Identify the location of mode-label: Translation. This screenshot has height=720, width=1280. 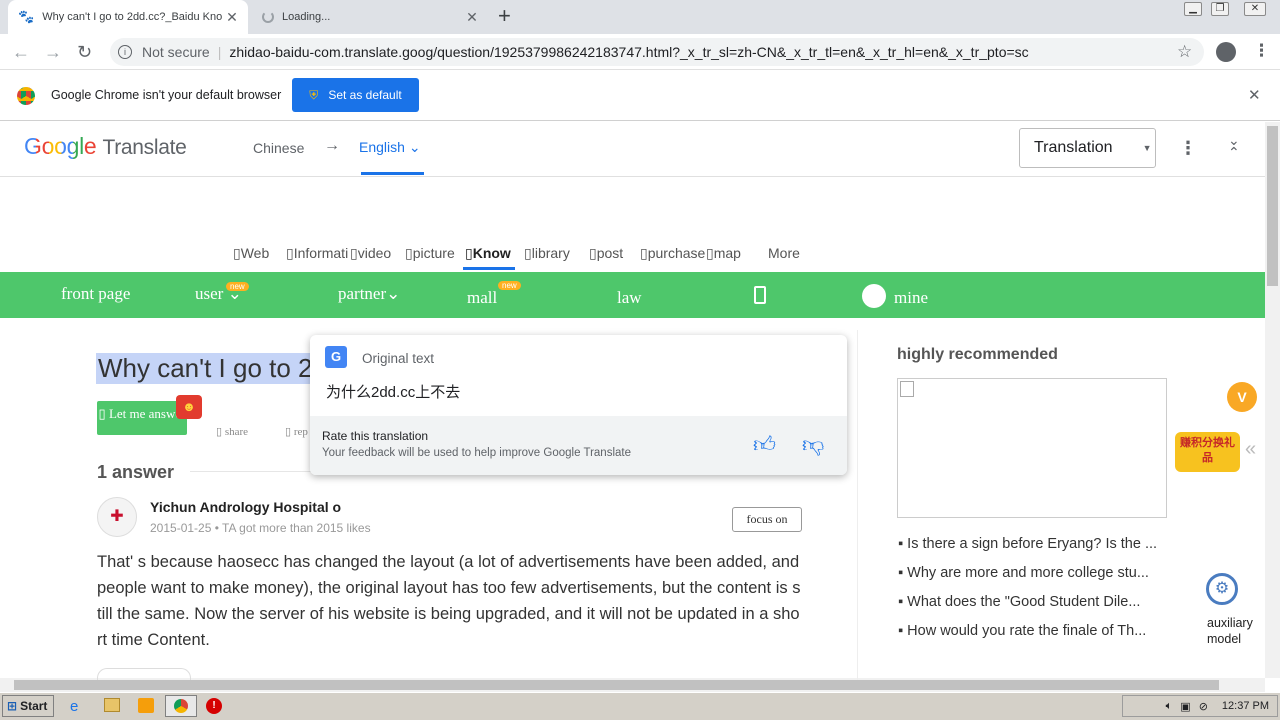
(1073, 147).